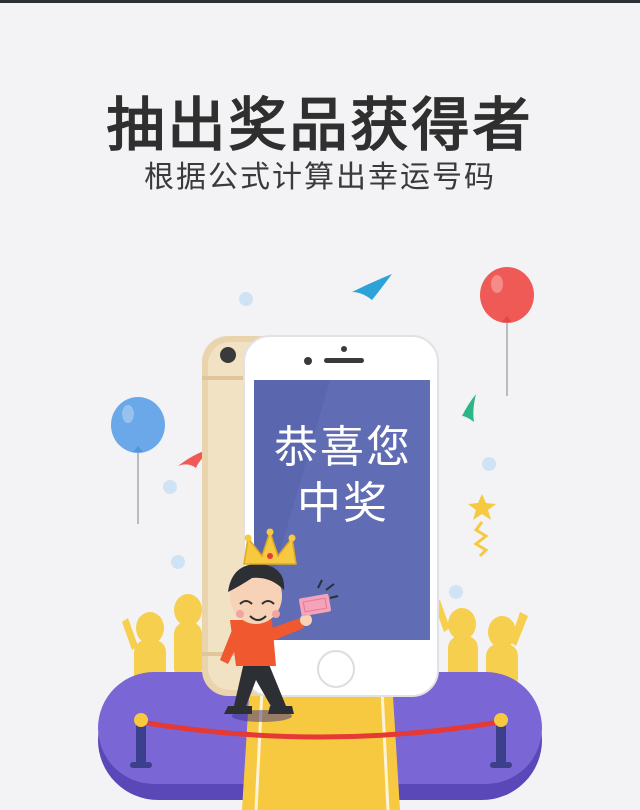  What do you see at coordinates (482, 526) in the screenshot?
I see `star-icon` at bounding box center [482, 526].